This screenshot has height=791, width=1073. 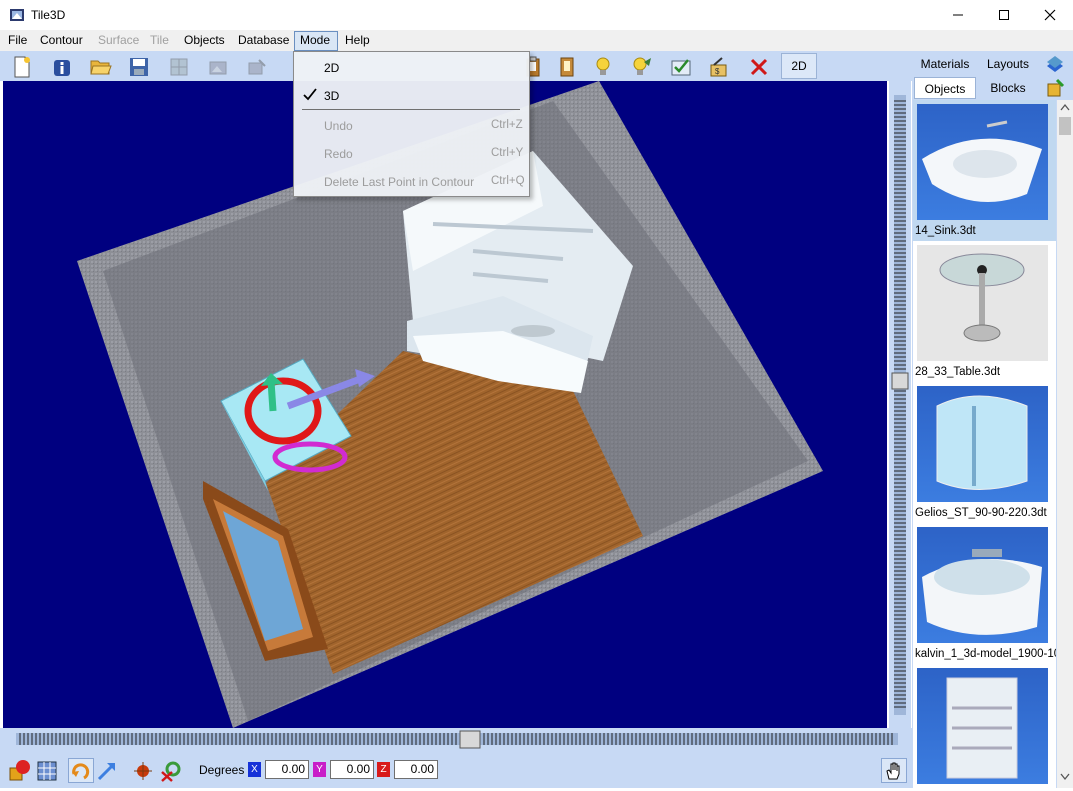 What do you see at coordinates (411, 109) in the screenshot?
I see `menu-separator` at bounding box center [411, 109].